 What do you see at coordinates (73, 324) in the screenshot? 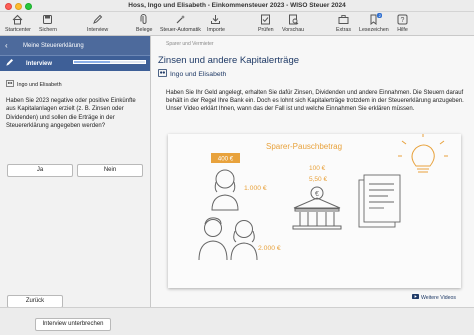
I see `interview-unterbrechen-button: Interview unterbrechen` at bounding box center [73, 324].